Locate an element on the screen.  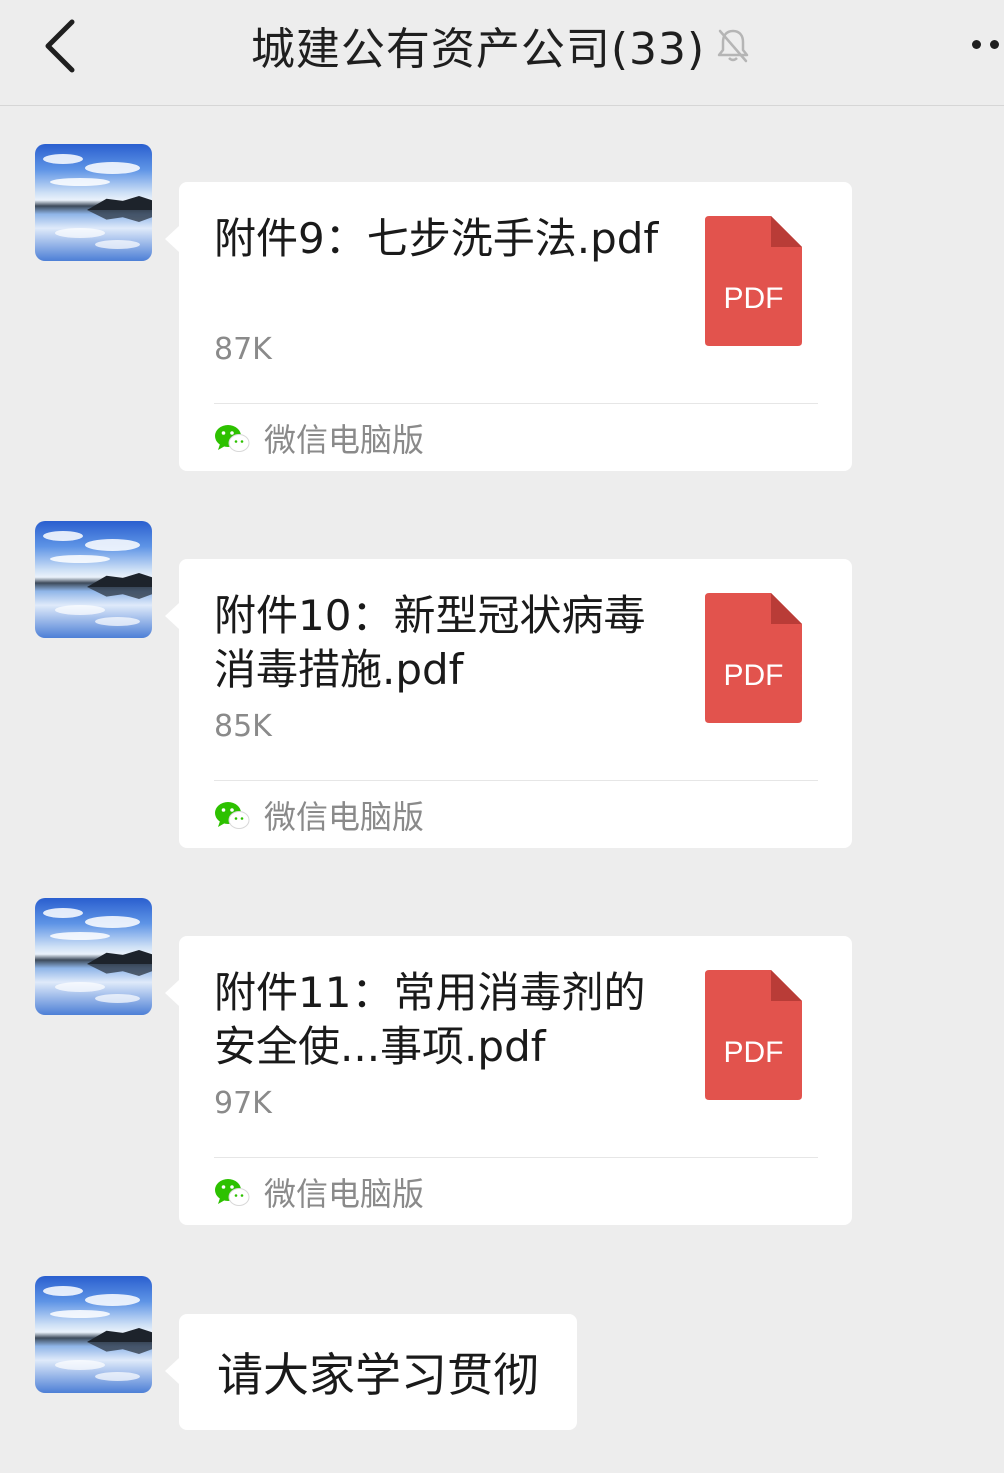
chat-title: 城建公有资产公司(33) is located at coordinates (478, 49).